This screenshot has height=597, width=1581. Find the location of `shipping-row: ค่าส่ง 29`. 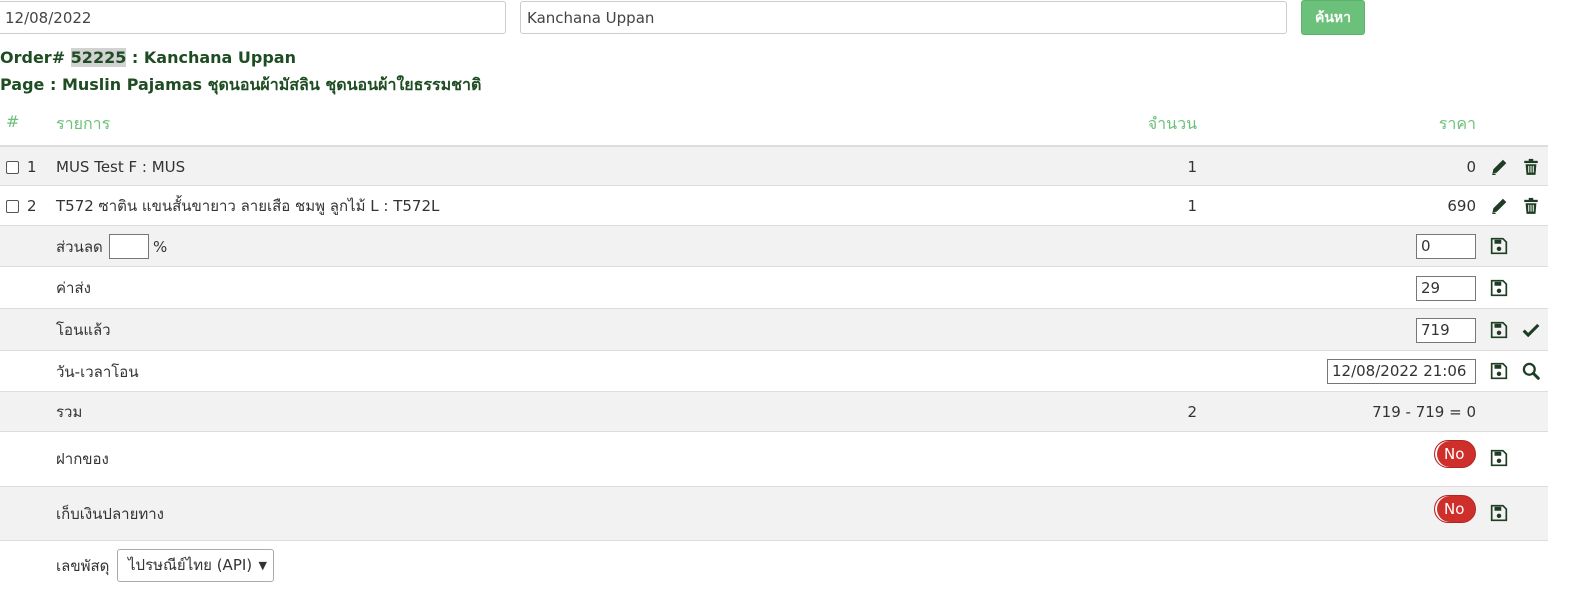

shipping-row: ค่าส่ง 29 is located at coordinates (774, 287).